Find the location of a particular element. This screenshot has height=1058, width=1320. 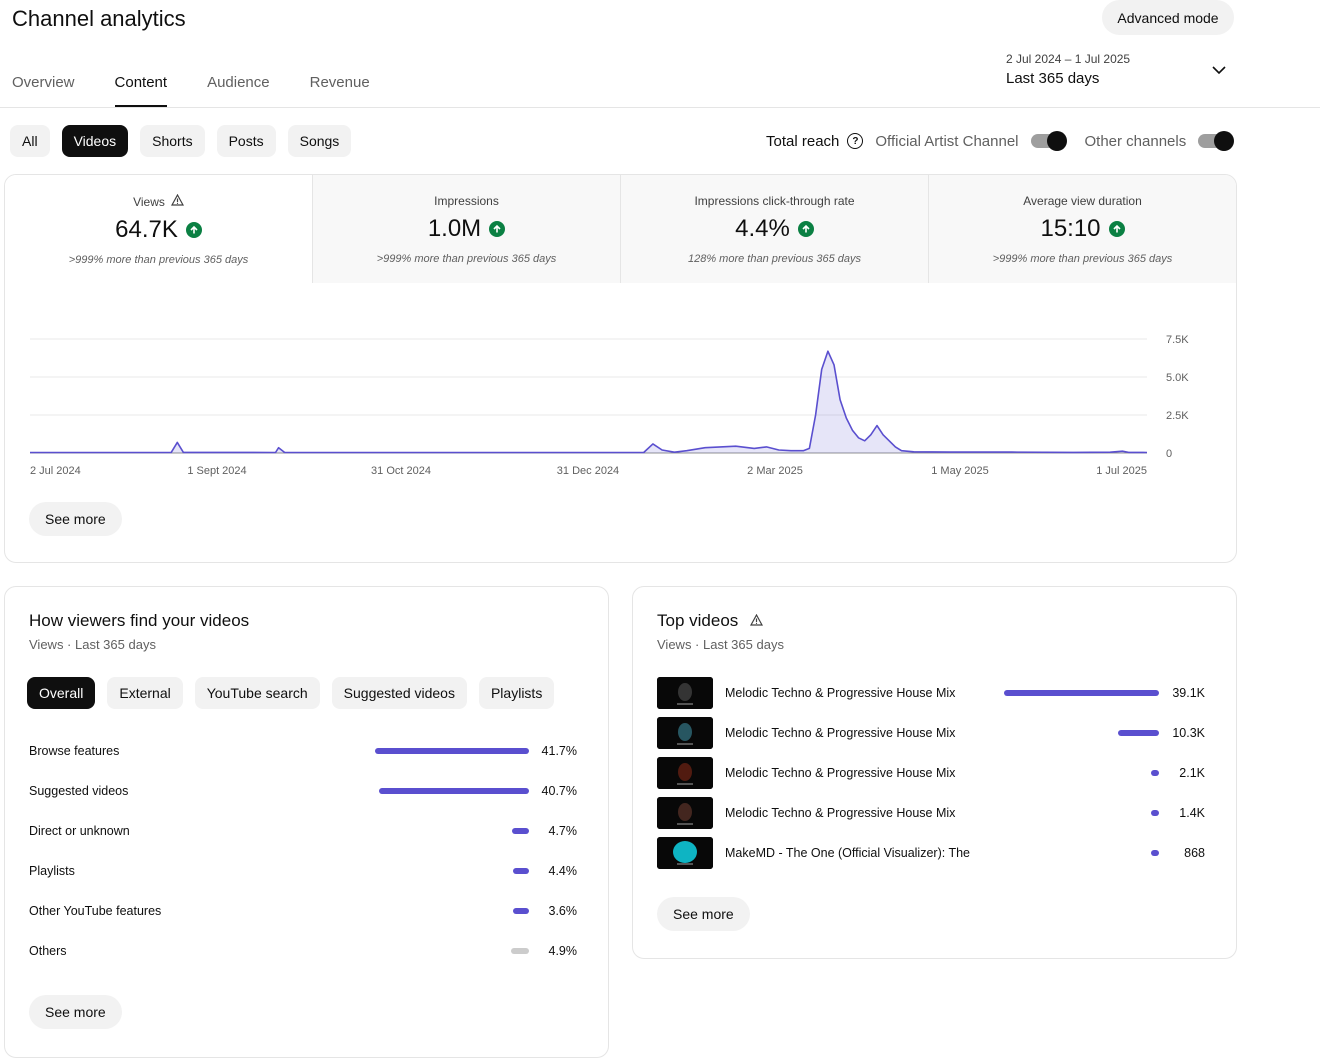

content-type-chips: All Videos Shorts Posts Songs is located at coordinates (181, 141).